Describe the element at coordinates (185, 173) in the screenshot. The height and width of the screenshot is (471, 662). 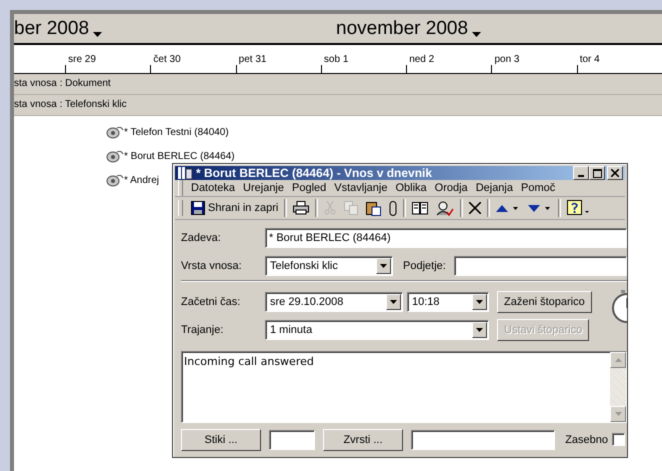
I see `journal-icon` at that location.